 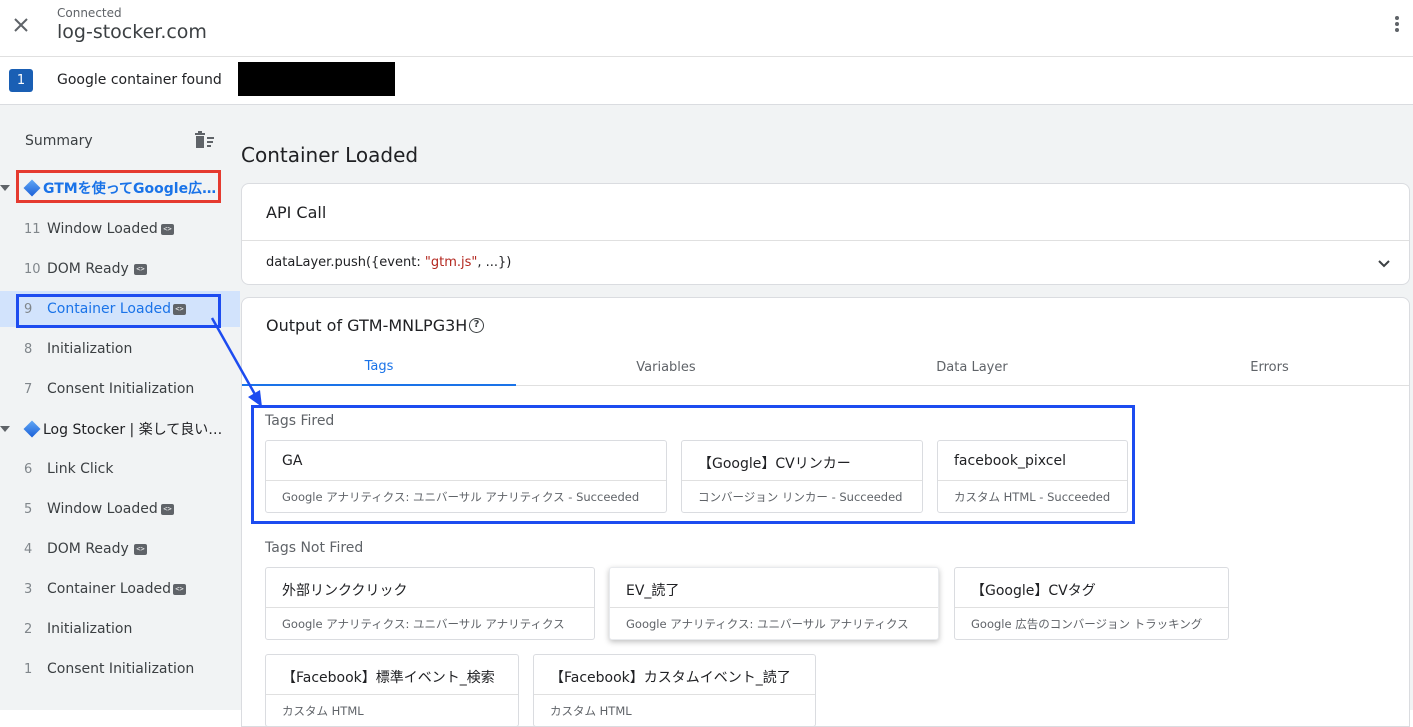 What do you see at coordinates (330, 155) in the screenshot?
I see `page-title: Container Loaded` at bounding box center [330, 155].